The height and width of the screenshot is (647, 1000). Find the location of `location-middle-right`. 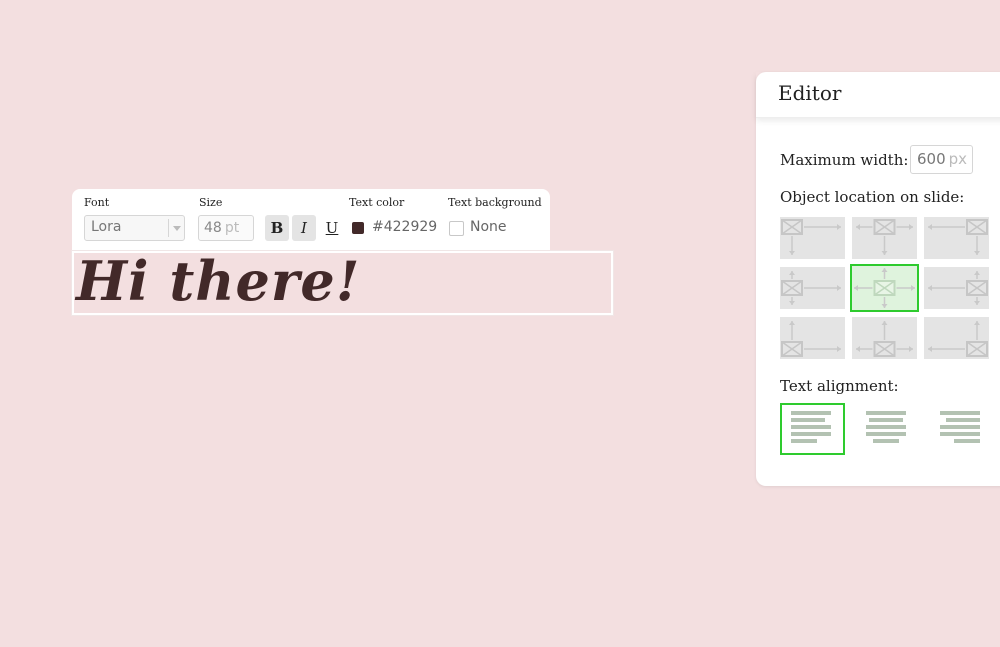

location-middle-right is located at coordinates (956, 288).